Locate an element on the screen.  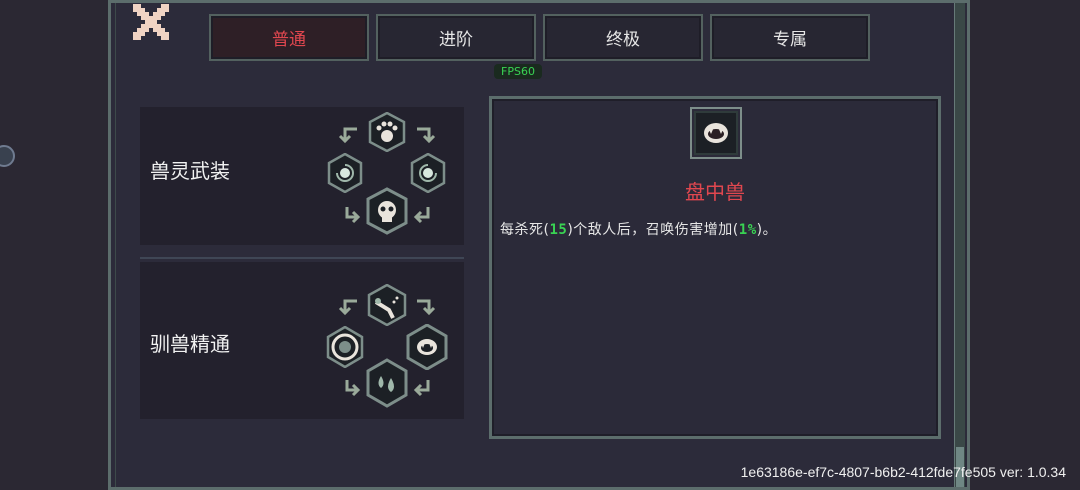
desc-middle: 个敌人后，召唤伤害增加 is located at coordinates (653, 230).